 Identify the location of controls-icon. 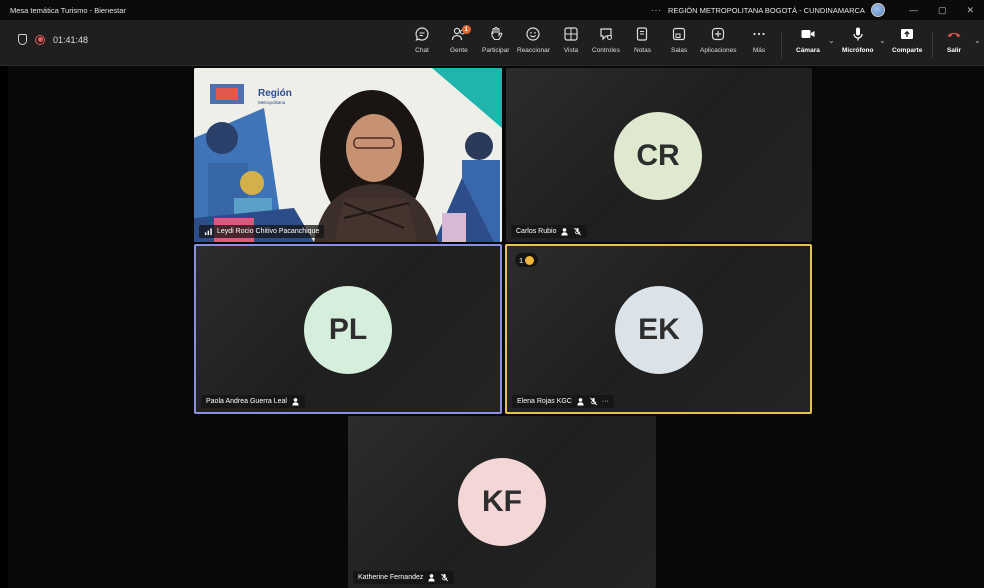
(606, 34).